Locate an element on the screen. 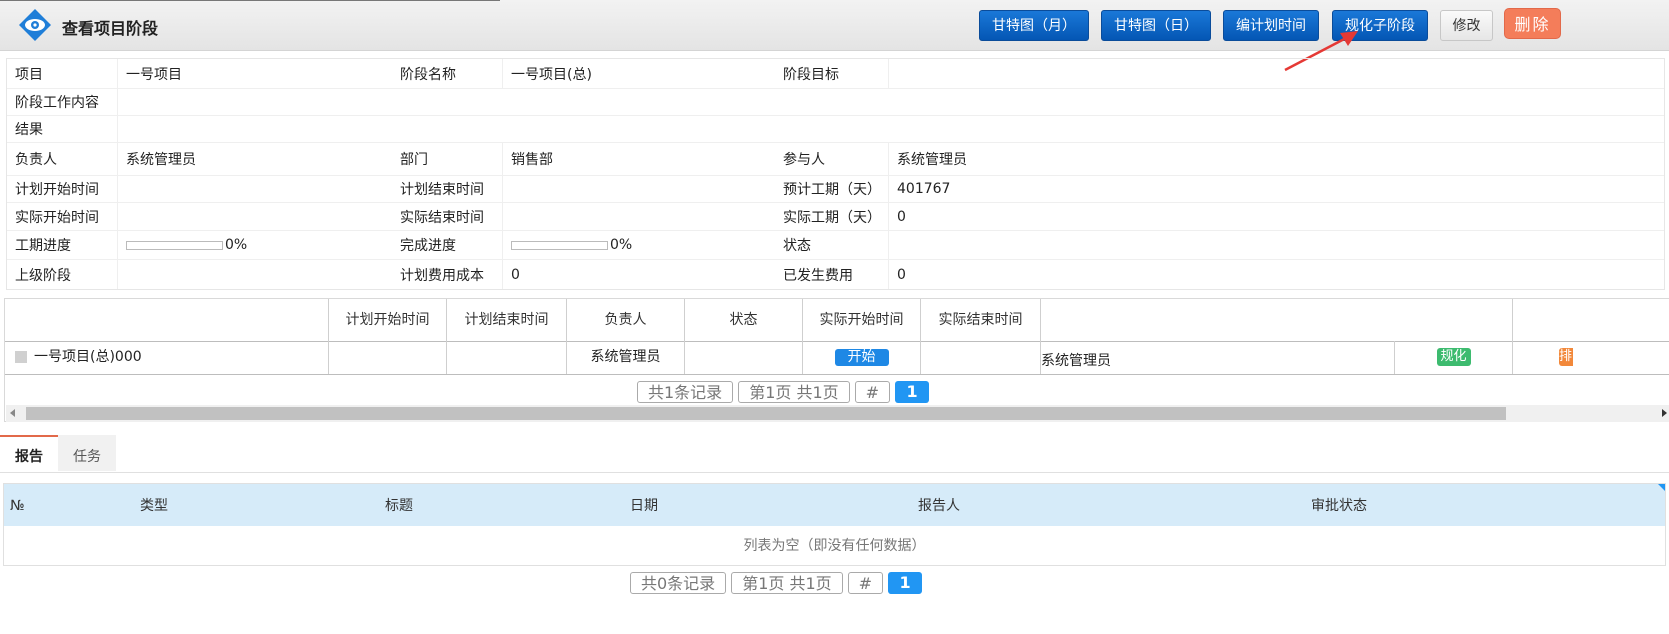  horizontal-scrollbar is located at coordinates (837, 413).